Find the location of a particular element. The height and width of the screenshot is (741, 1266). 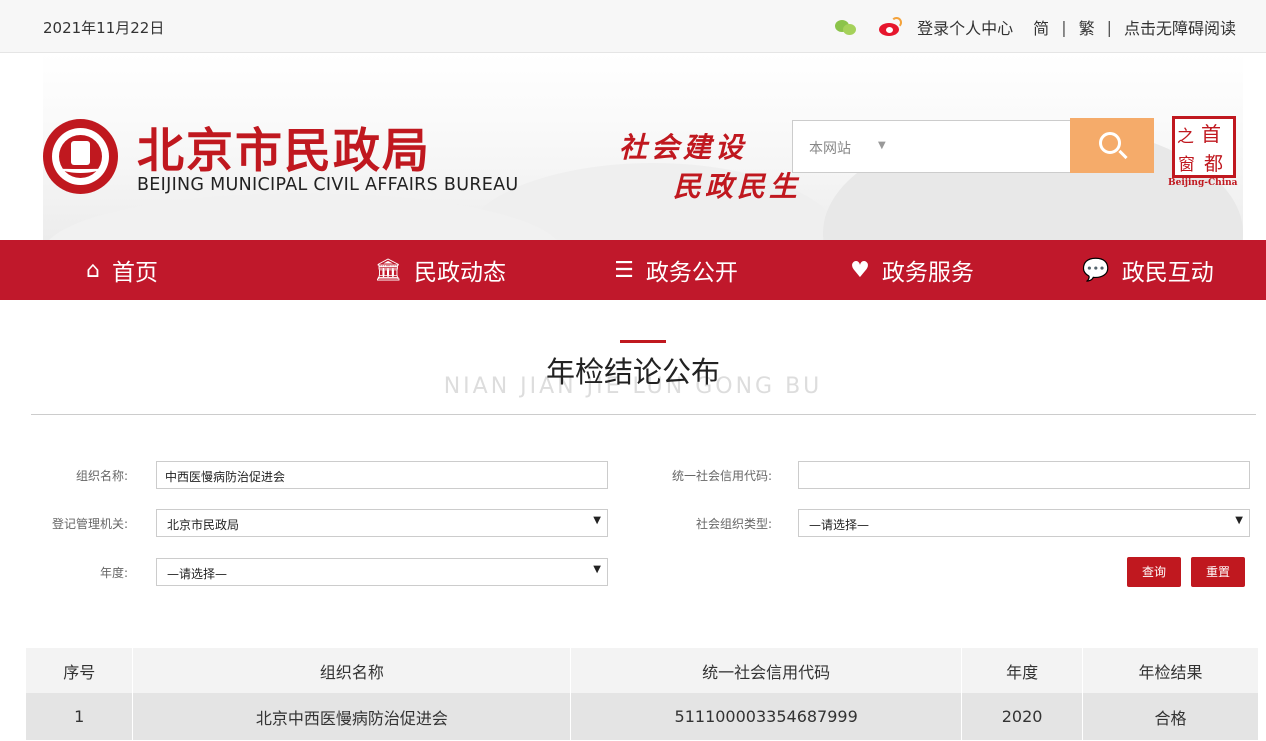

site-title-en: BEIJING MUNICIPAL CIVIL AFFAIRS BUREAU is located at coordinates (328, 185).